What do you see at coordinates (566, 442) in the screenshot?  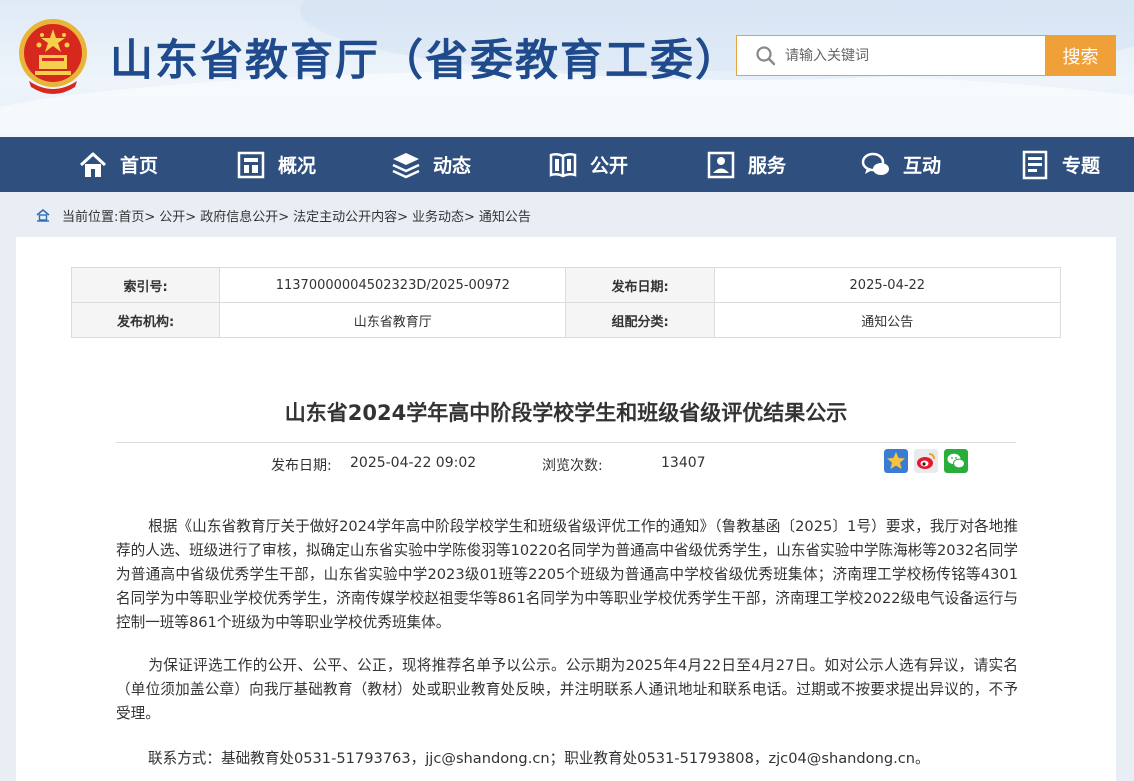 I see `divider` at bounding box center [566, 442].